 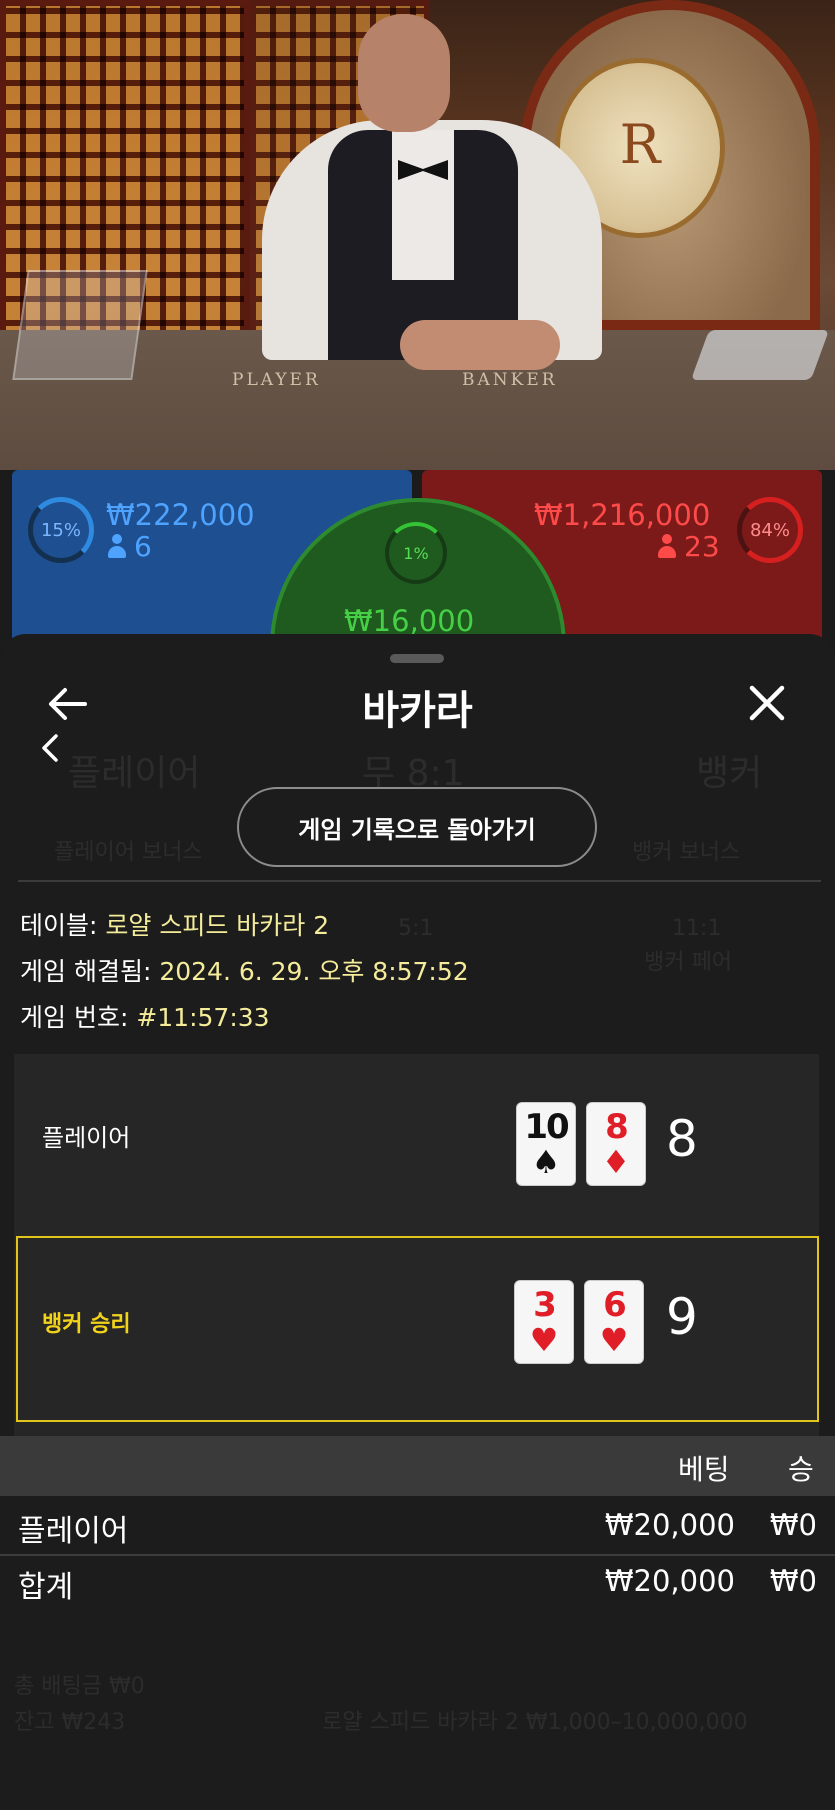 I want to click on ghost-total-bet: 총 배팅금 ₩0, so click(x=79, y=1686).